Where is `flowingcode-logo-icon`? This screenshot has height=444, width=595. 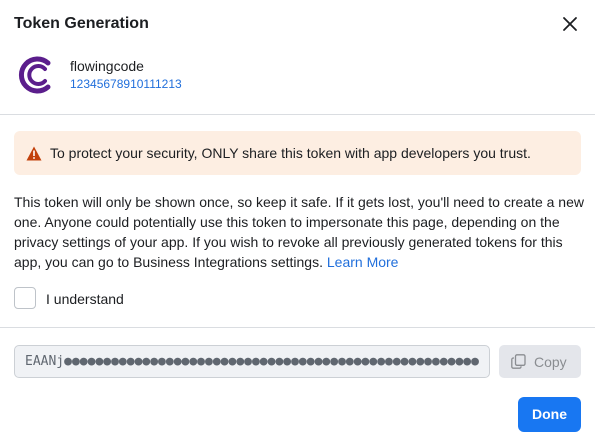 flowingcode-logo-icon is located at coordinates (34, 75).